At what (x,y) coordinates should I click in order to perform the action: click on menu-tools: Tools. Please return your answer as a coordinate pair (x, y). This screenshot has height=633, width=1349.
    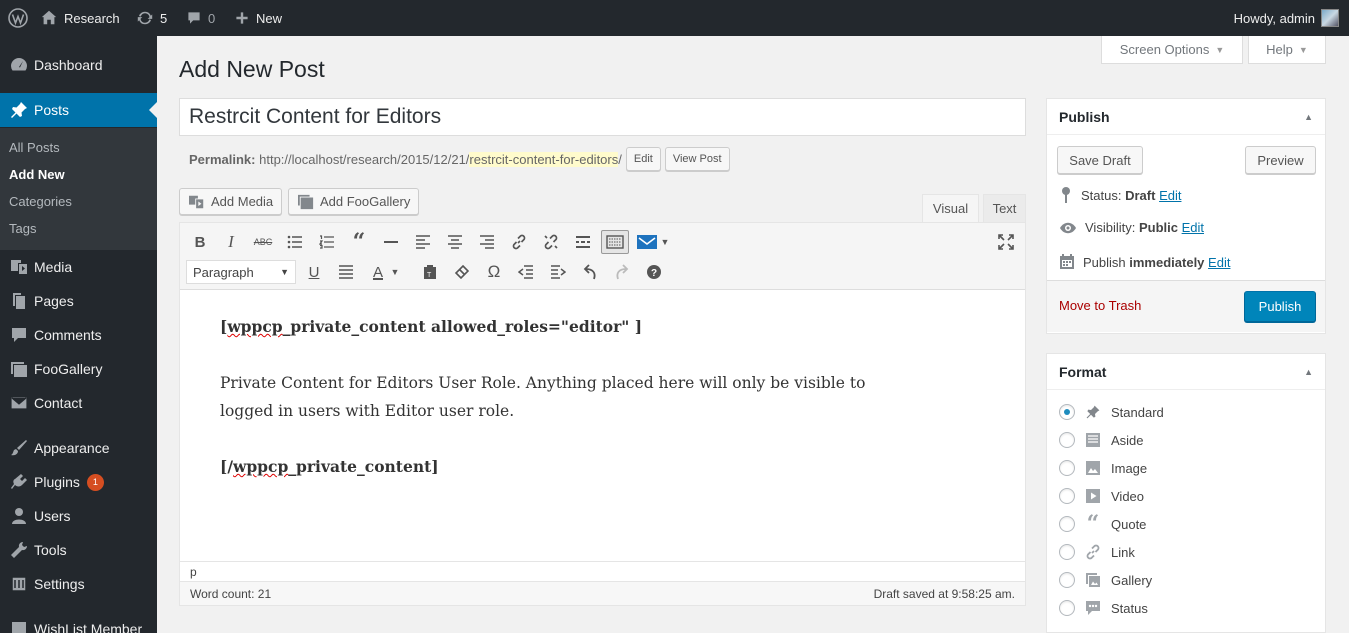
    Looking at the image, I should click on (78, 550).